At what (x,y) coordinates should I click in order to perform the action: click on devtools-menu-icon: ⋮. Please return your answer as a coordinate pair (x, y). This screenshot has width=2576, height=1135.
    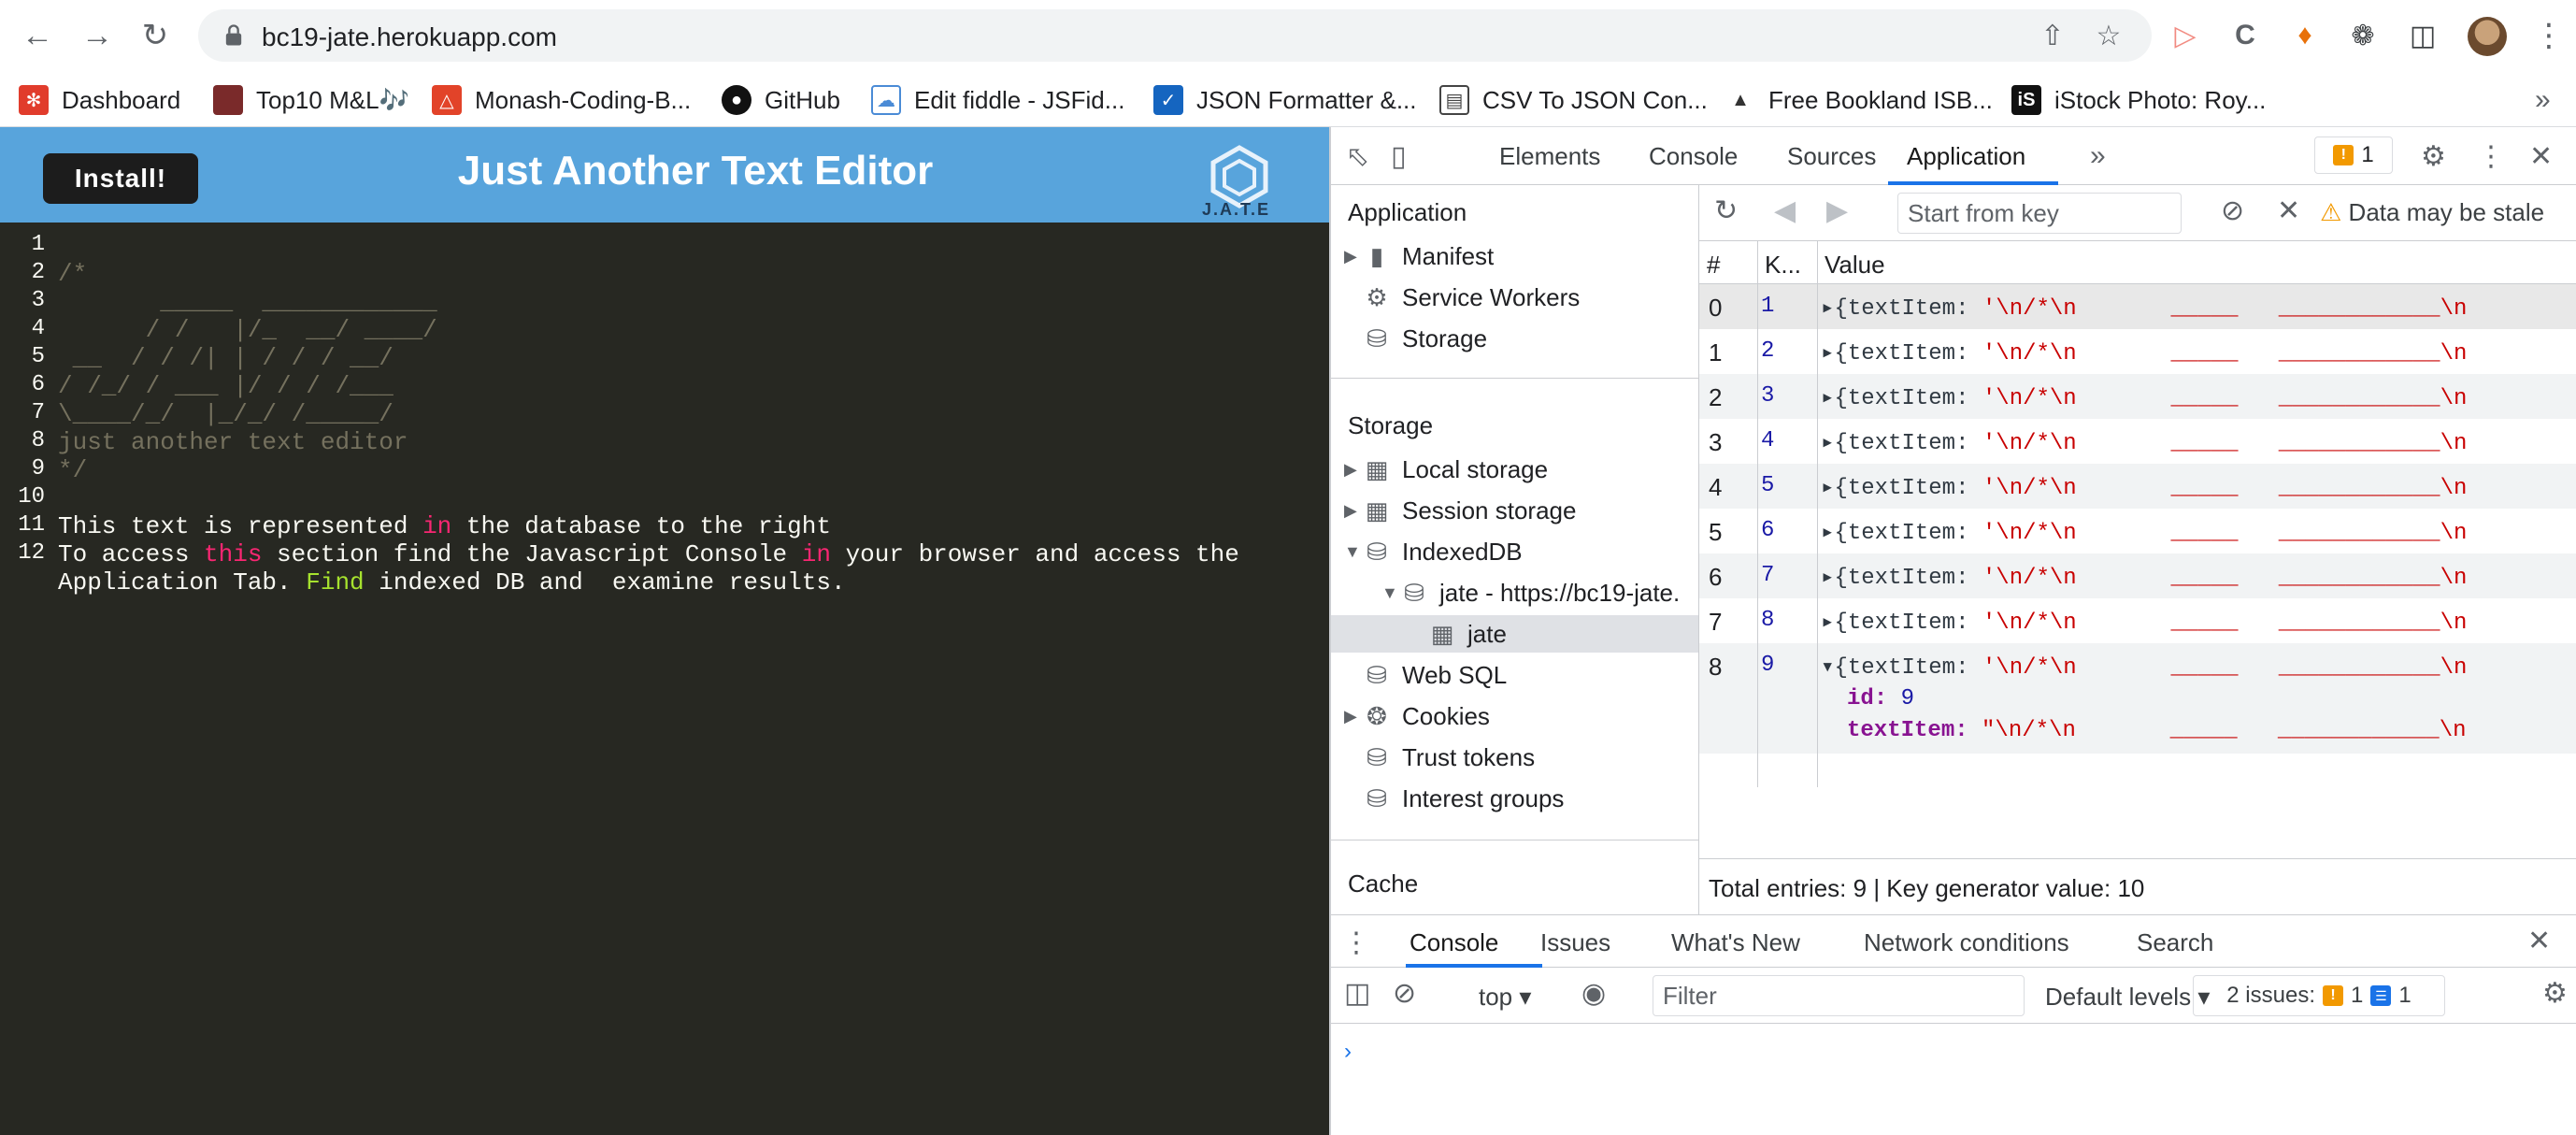
    Looking at the image, I should click on (2491, 156).